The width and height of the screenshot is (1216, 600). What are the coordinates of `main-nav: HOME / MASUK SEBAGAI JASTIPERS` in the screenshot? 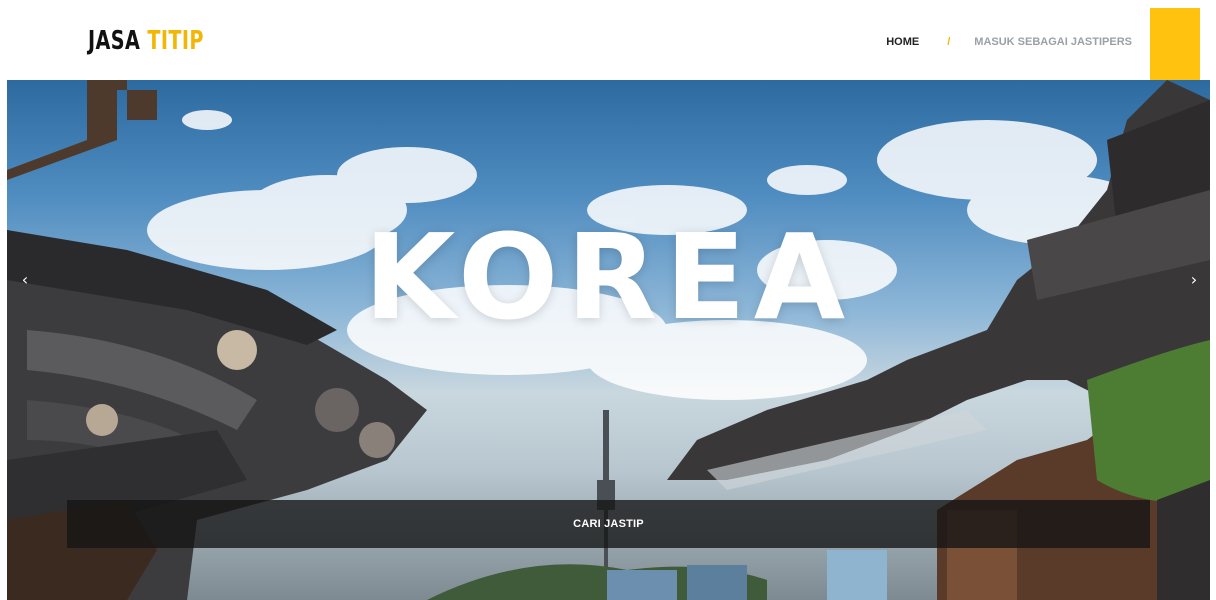 It's located at (1009, 42).